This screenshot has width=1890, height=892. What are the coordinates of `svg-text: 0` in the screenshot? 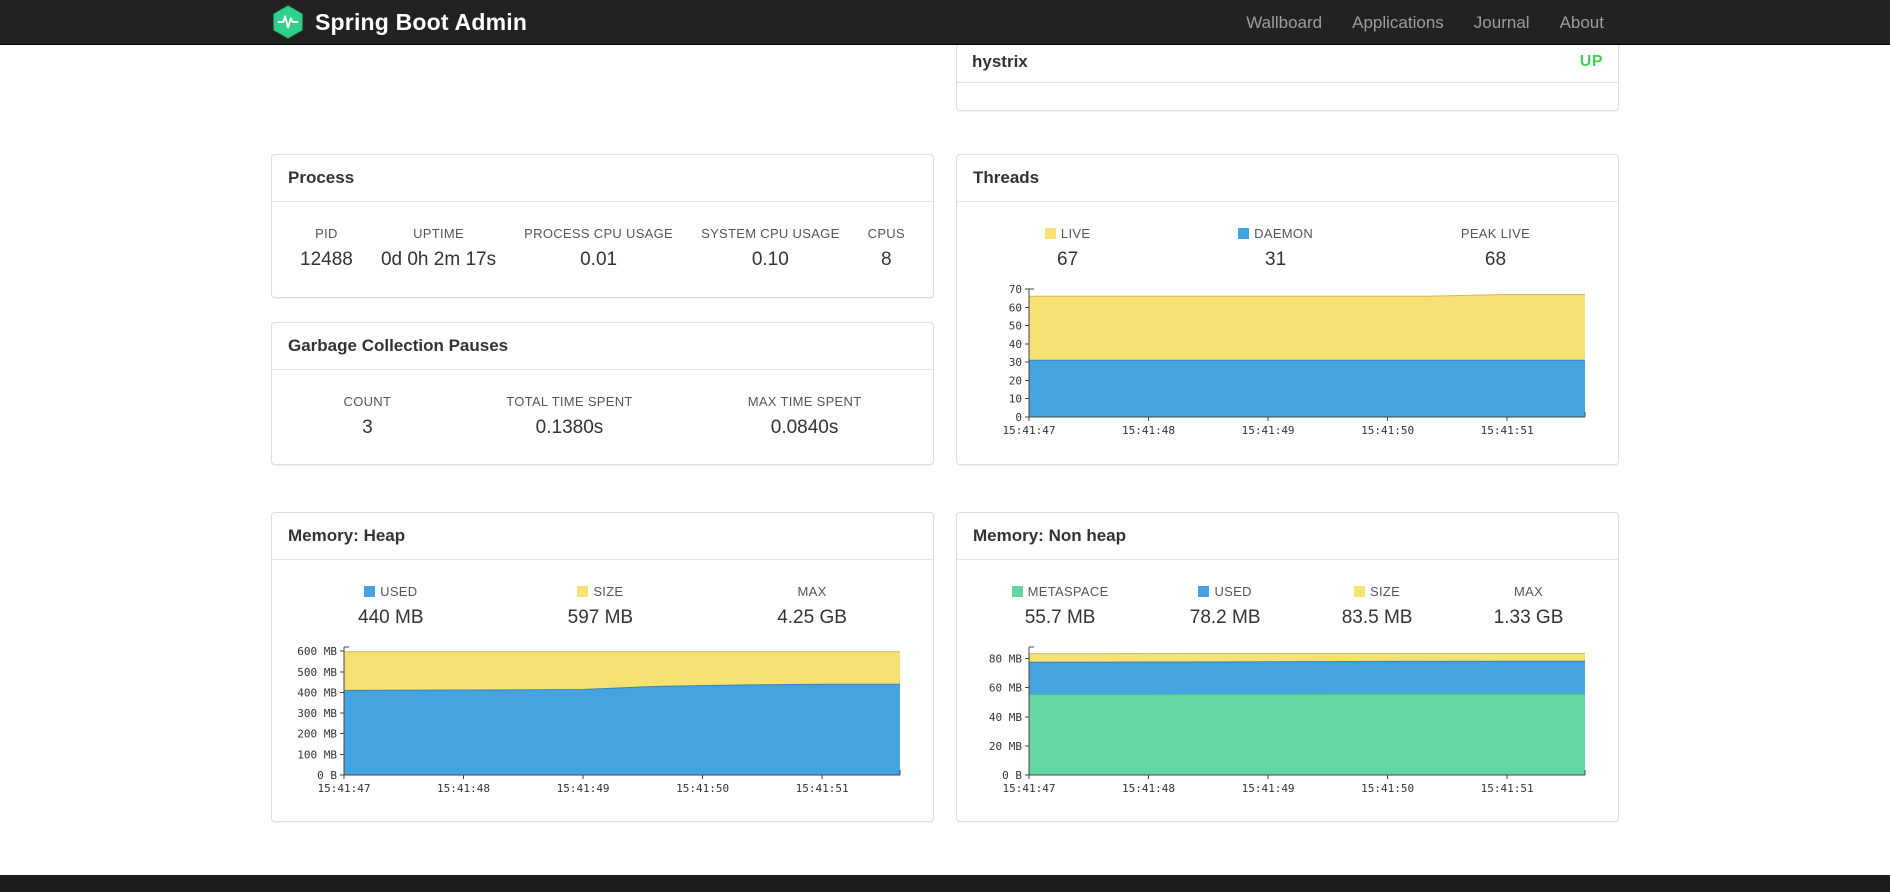 It's located at (1018, 417).